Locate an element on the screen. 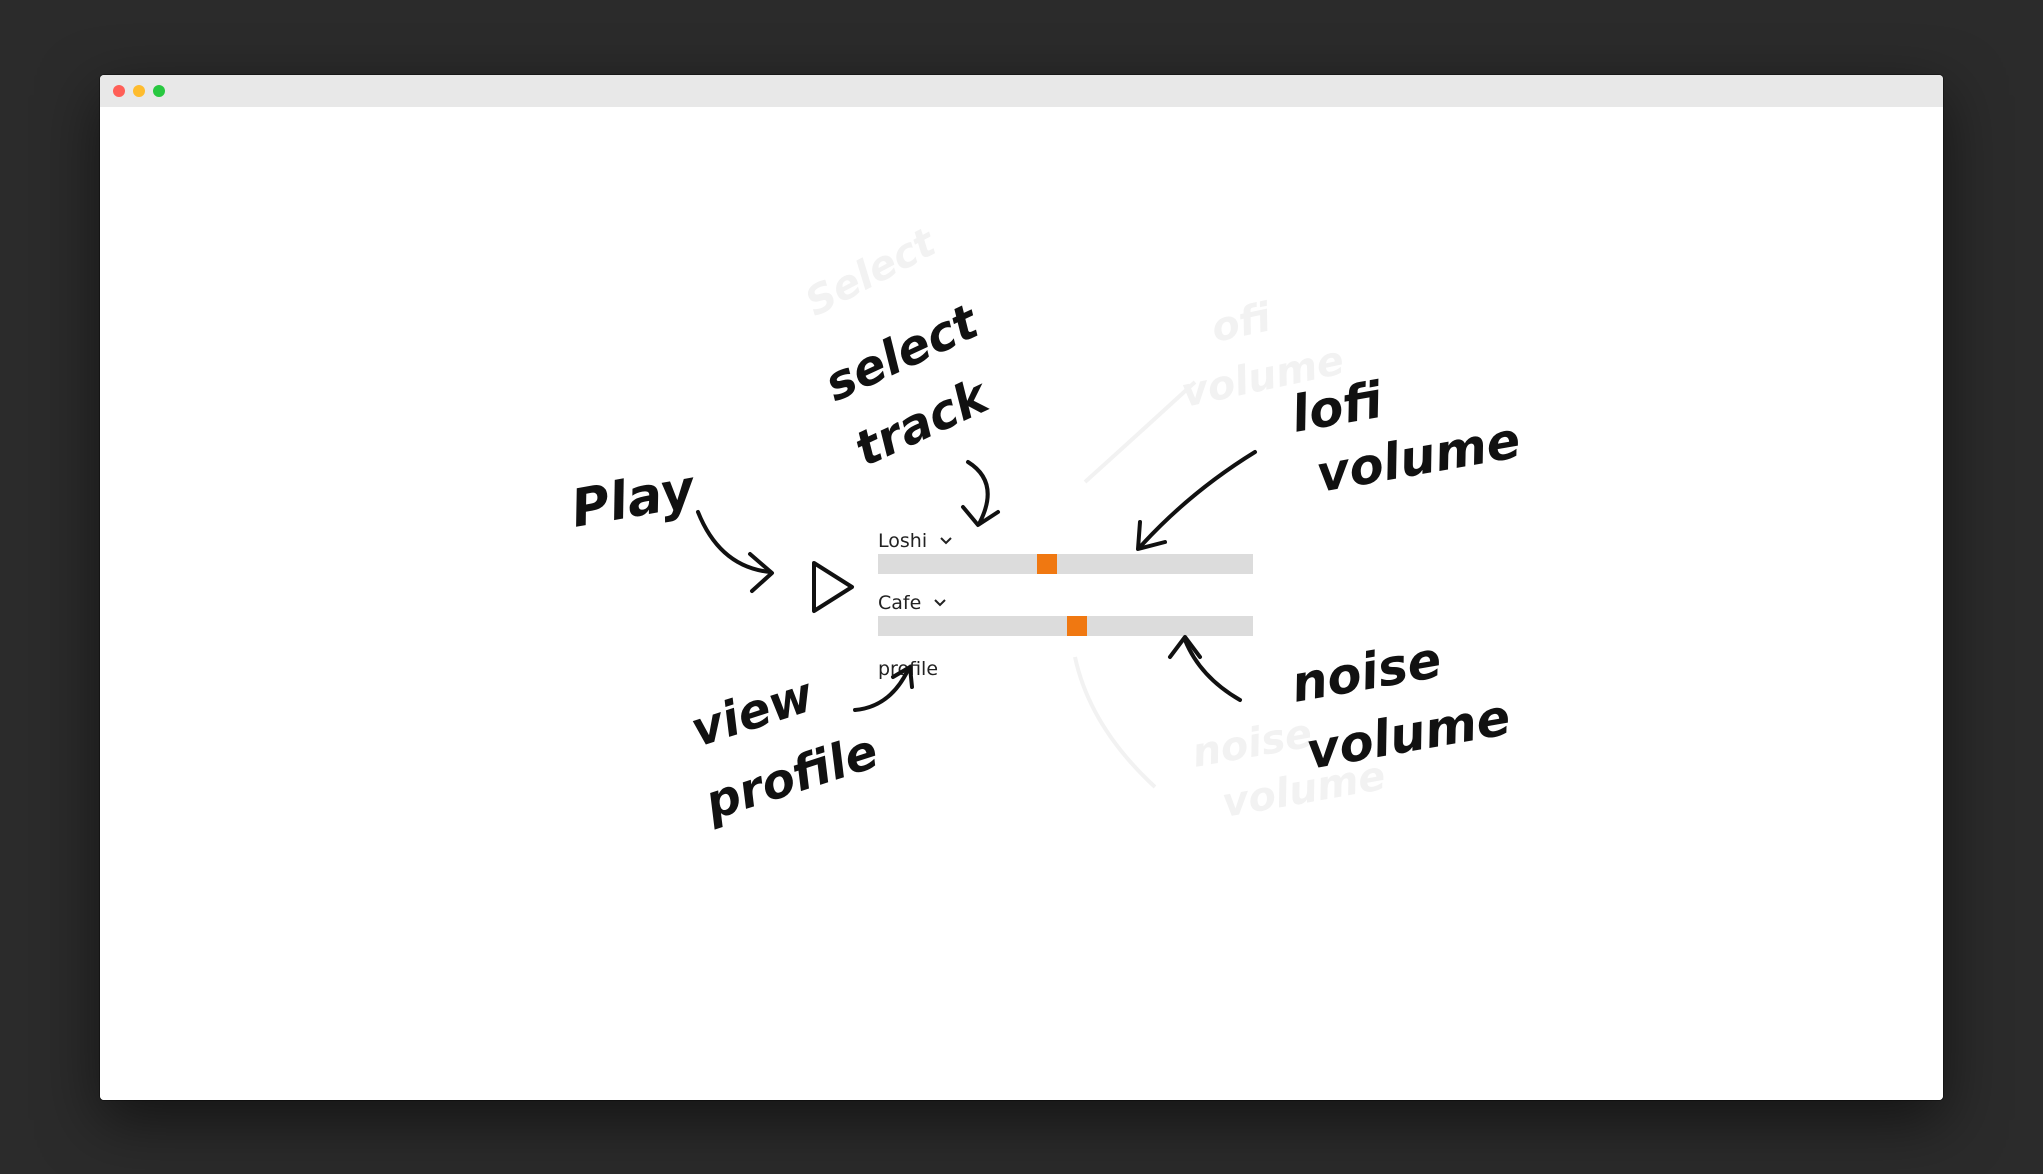  annotation-select-track-line2: track is located at coordinates (922, 422).